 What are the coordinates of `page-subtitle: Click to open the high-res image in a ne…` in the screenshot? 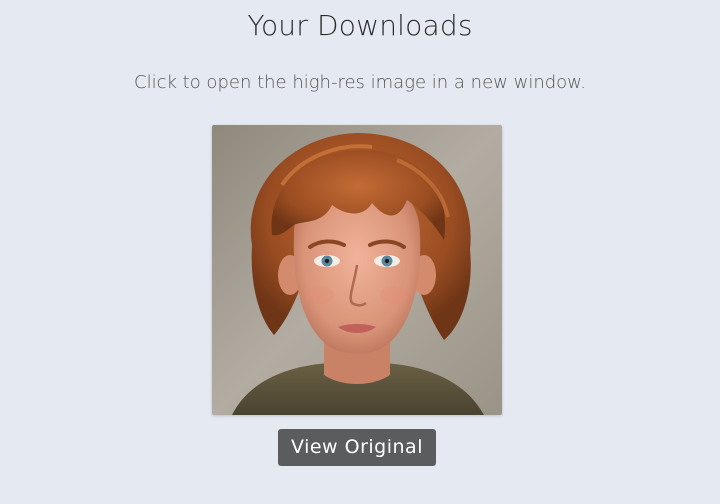 It's located at (360, 82).